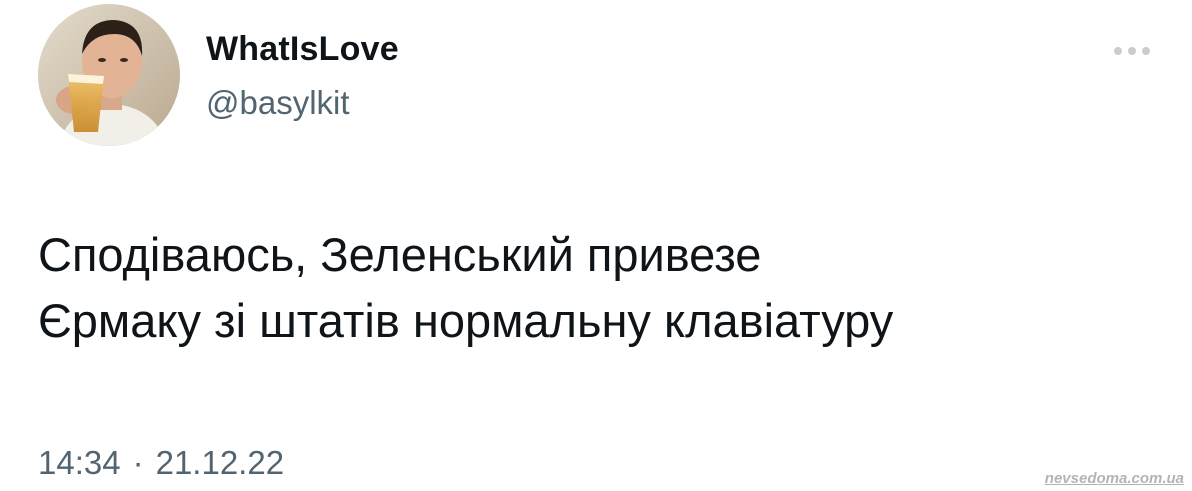 The width and height of the screenshot is (1192, 491). I want to click on tweet-text-line: Єрмаку зі штатів нормальну клавіатуру, so click(466, 320).